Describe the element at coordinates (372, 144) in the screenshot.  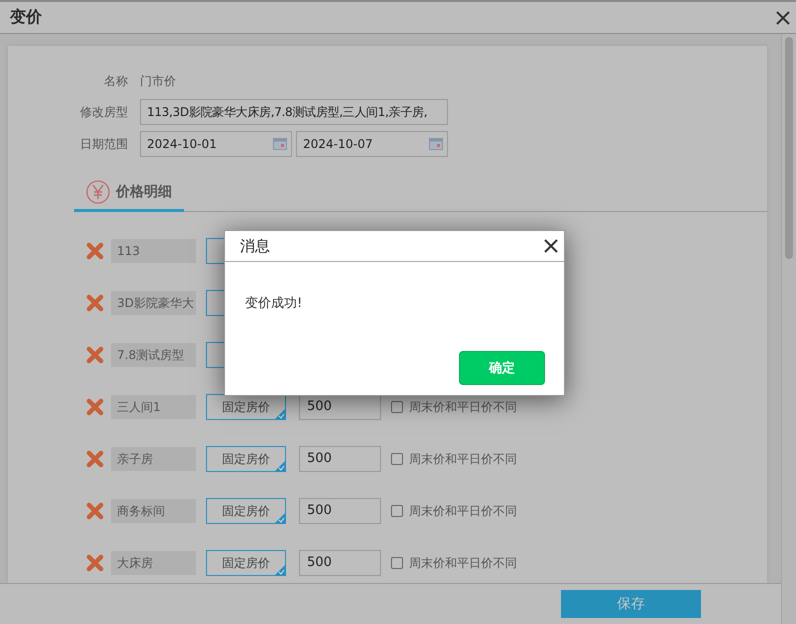
I see `date-field: 2024-10-07` at that location.